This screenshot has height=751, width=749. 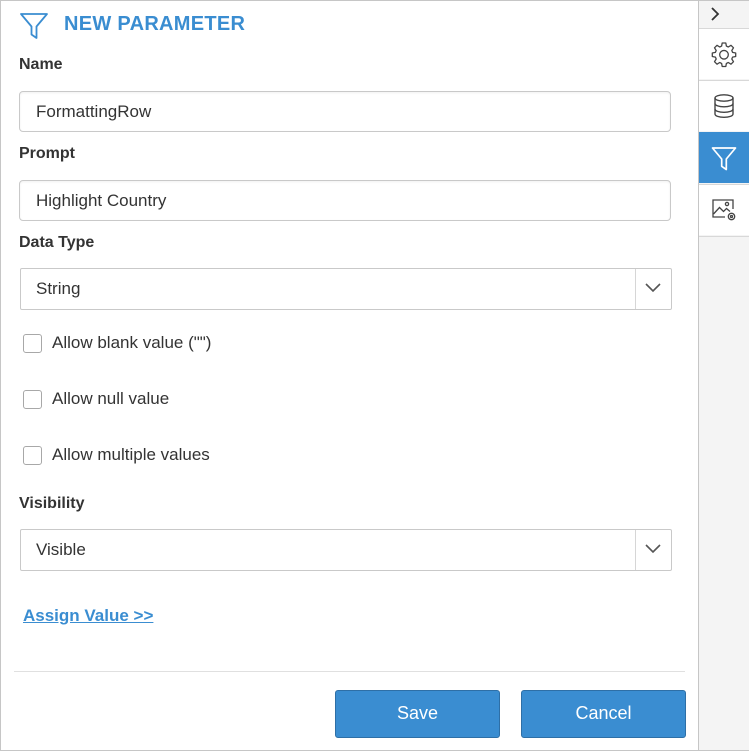 I want to click on collapse-panel-button, so click(x=724, y=14).